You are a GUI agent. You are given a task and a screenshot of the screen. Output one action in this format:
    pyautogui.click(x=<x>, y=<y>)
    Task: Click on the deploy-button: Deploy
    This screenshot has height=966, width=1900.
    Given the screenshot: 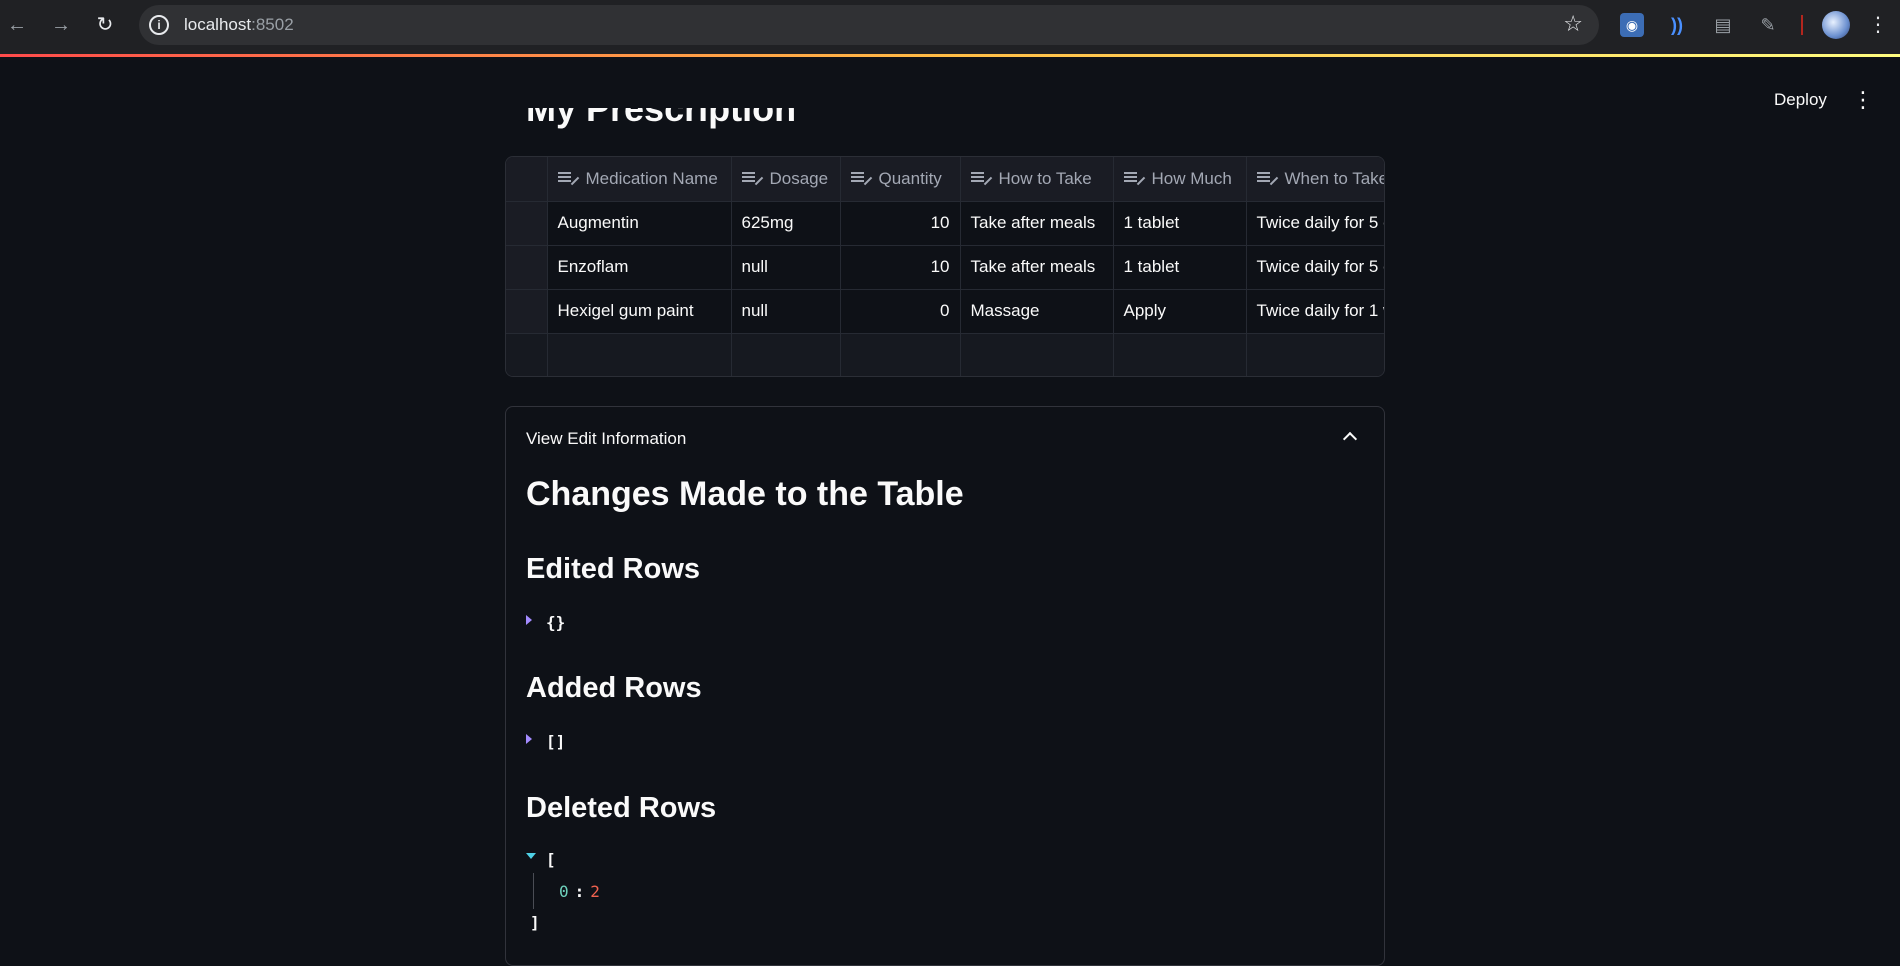 What is the action you would take?
    pyautogui.click(x=1800, y=100)
    